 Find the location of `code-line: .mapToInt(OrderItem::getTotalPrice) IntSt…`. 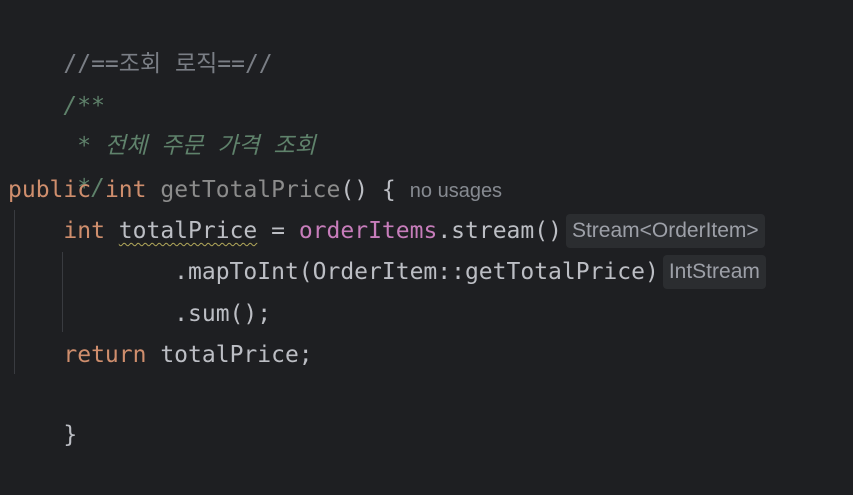

code-line: .mapToInt(OrderItem::getTotalPrice) IntSt… is located at coordinates (387, 272).